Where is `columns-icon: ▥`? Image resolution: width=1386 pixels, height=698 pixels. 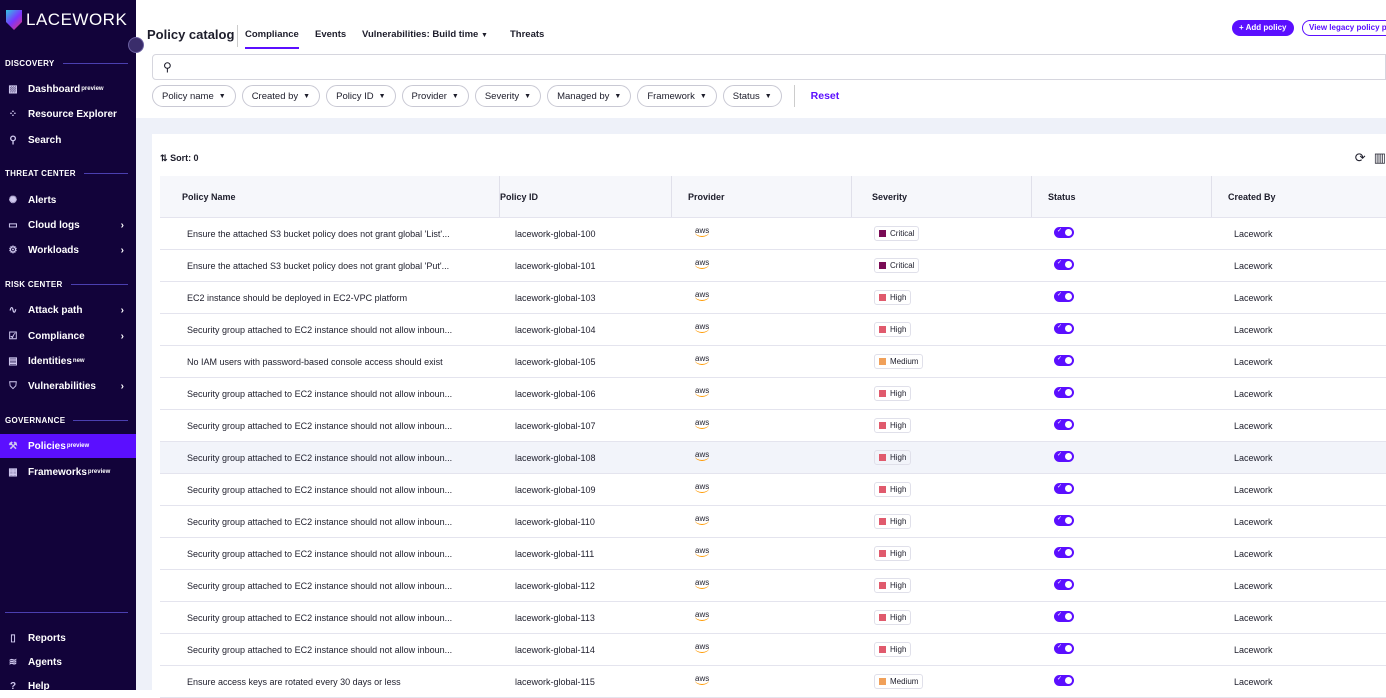
columns-icon: ▥ is located at coordinates (1380, 158).